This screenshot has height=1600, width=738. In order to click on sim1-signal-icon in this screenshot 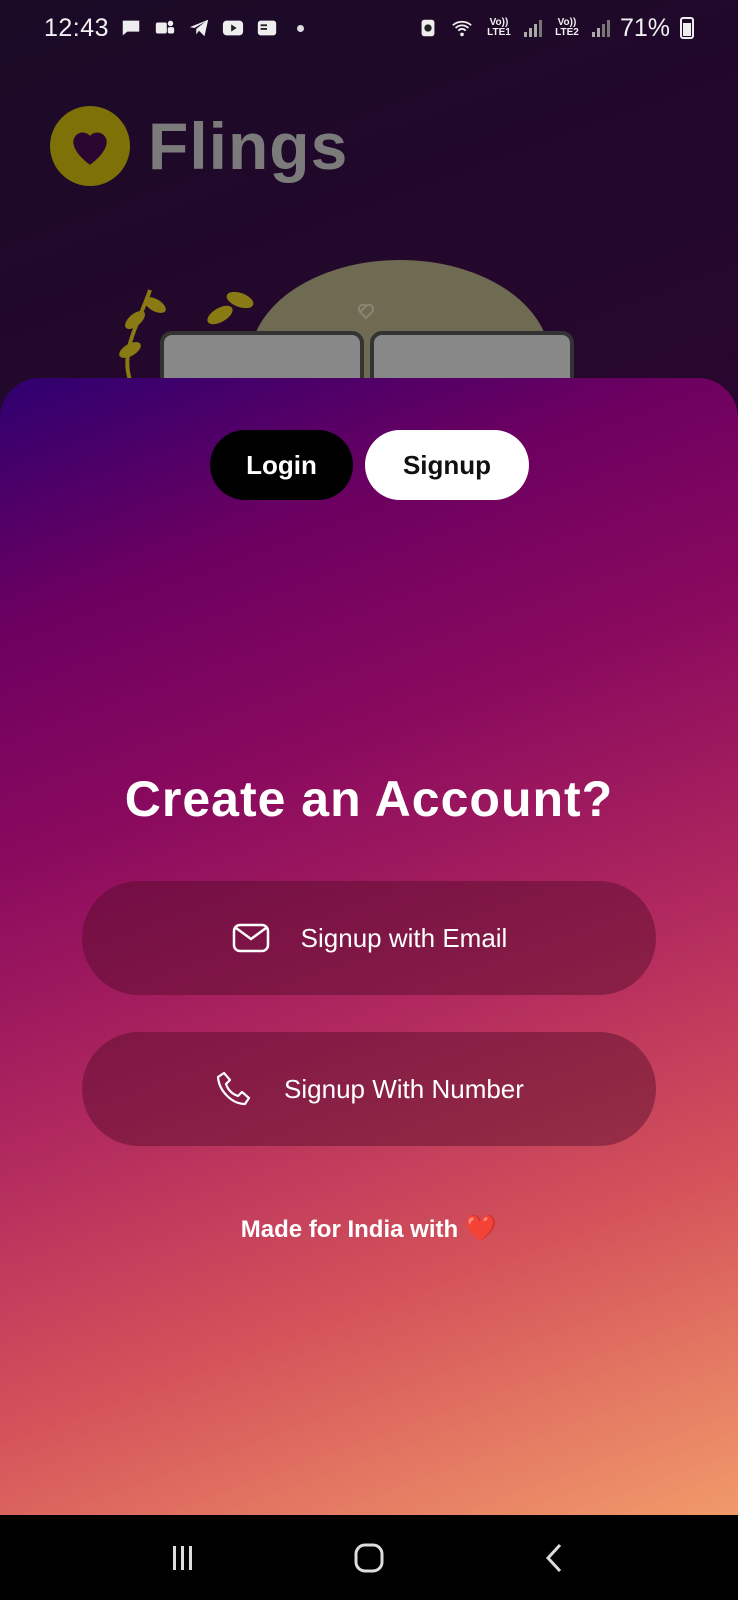, I will do `click(532, 28)`.